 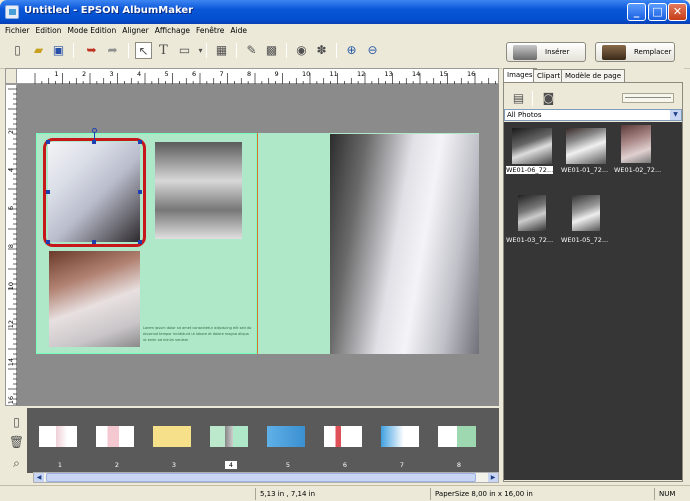 I want to click on tab-page-template: Modèle de page, so click(x=593, y=76).